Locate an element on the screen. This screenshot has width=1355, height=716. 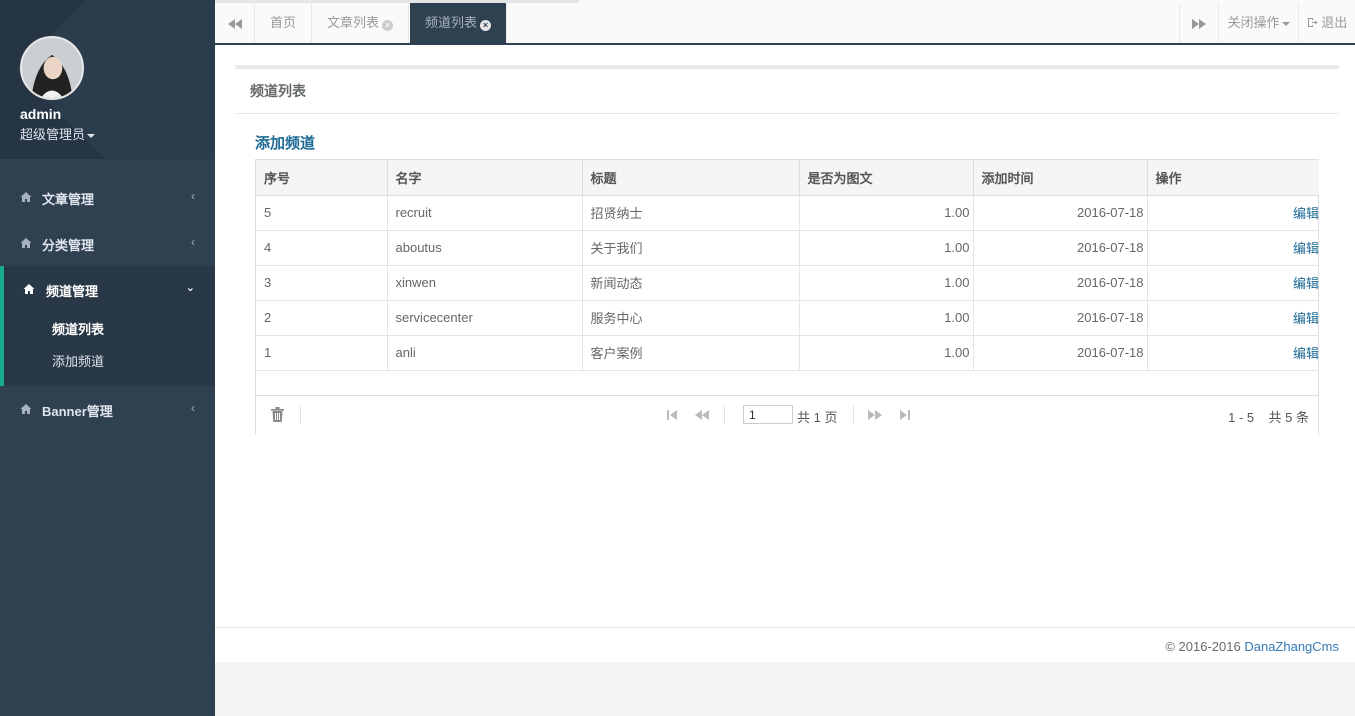
table-row: 1 anli 客户案例 1.00 2016-07-18 编辑 is located at coordinates (787, 353).